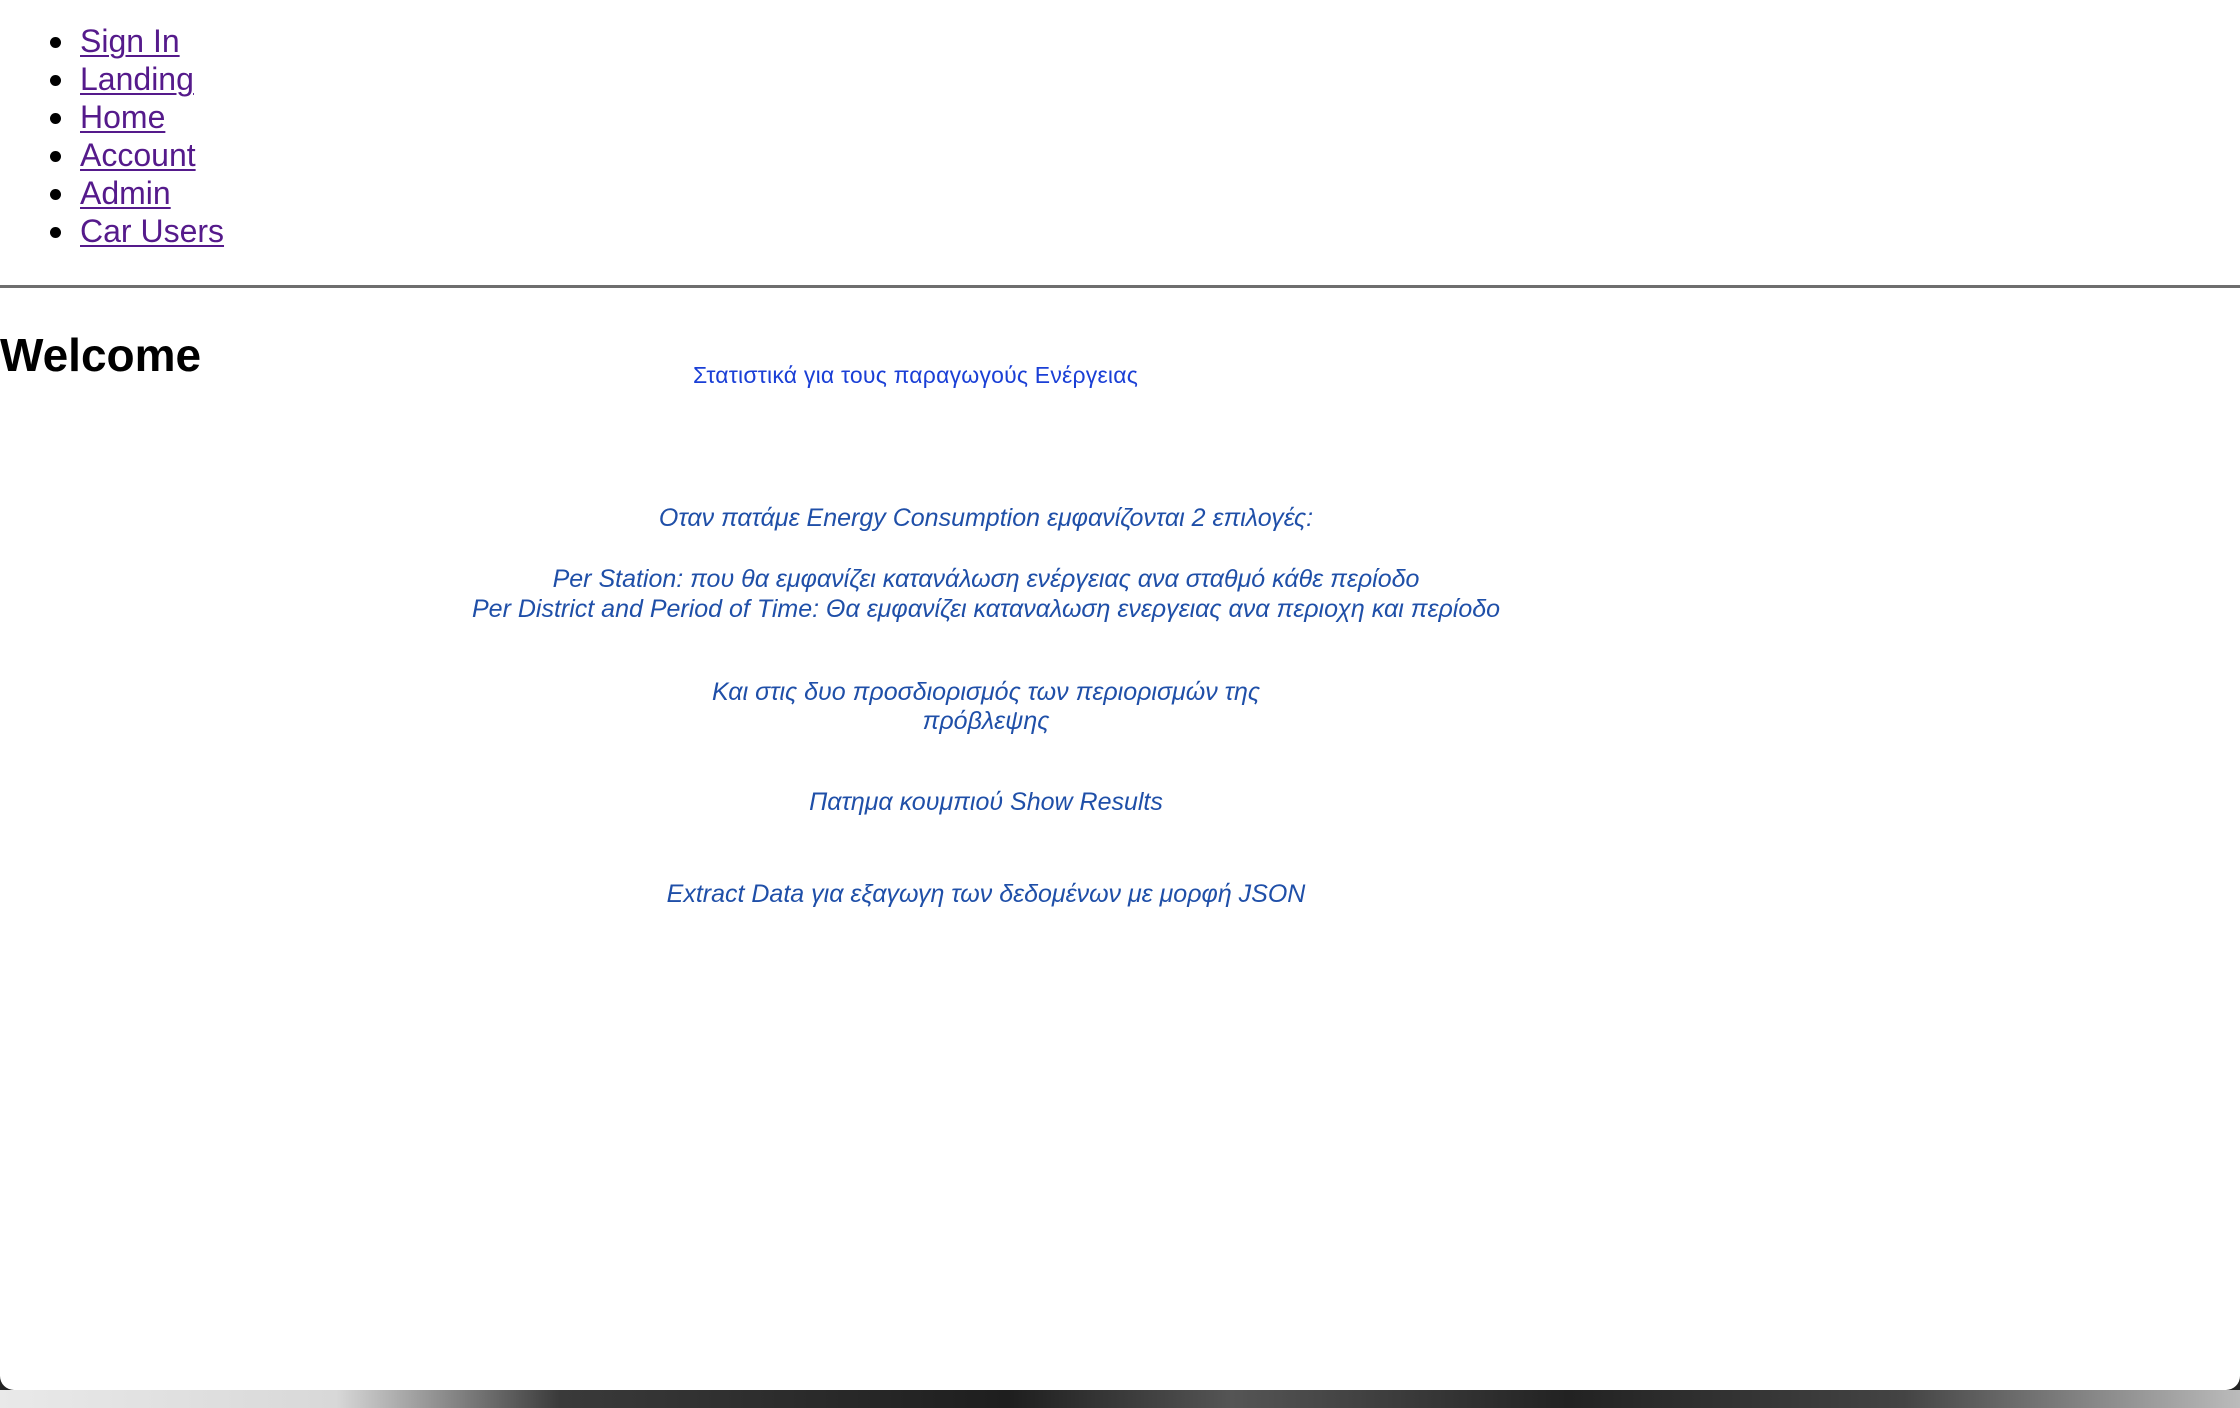 The width and height of the screenshot is (2240, 1408). Describe the element at coordinates (125, 193) in the screenshot. I see `admin-link: Admin` at that location.